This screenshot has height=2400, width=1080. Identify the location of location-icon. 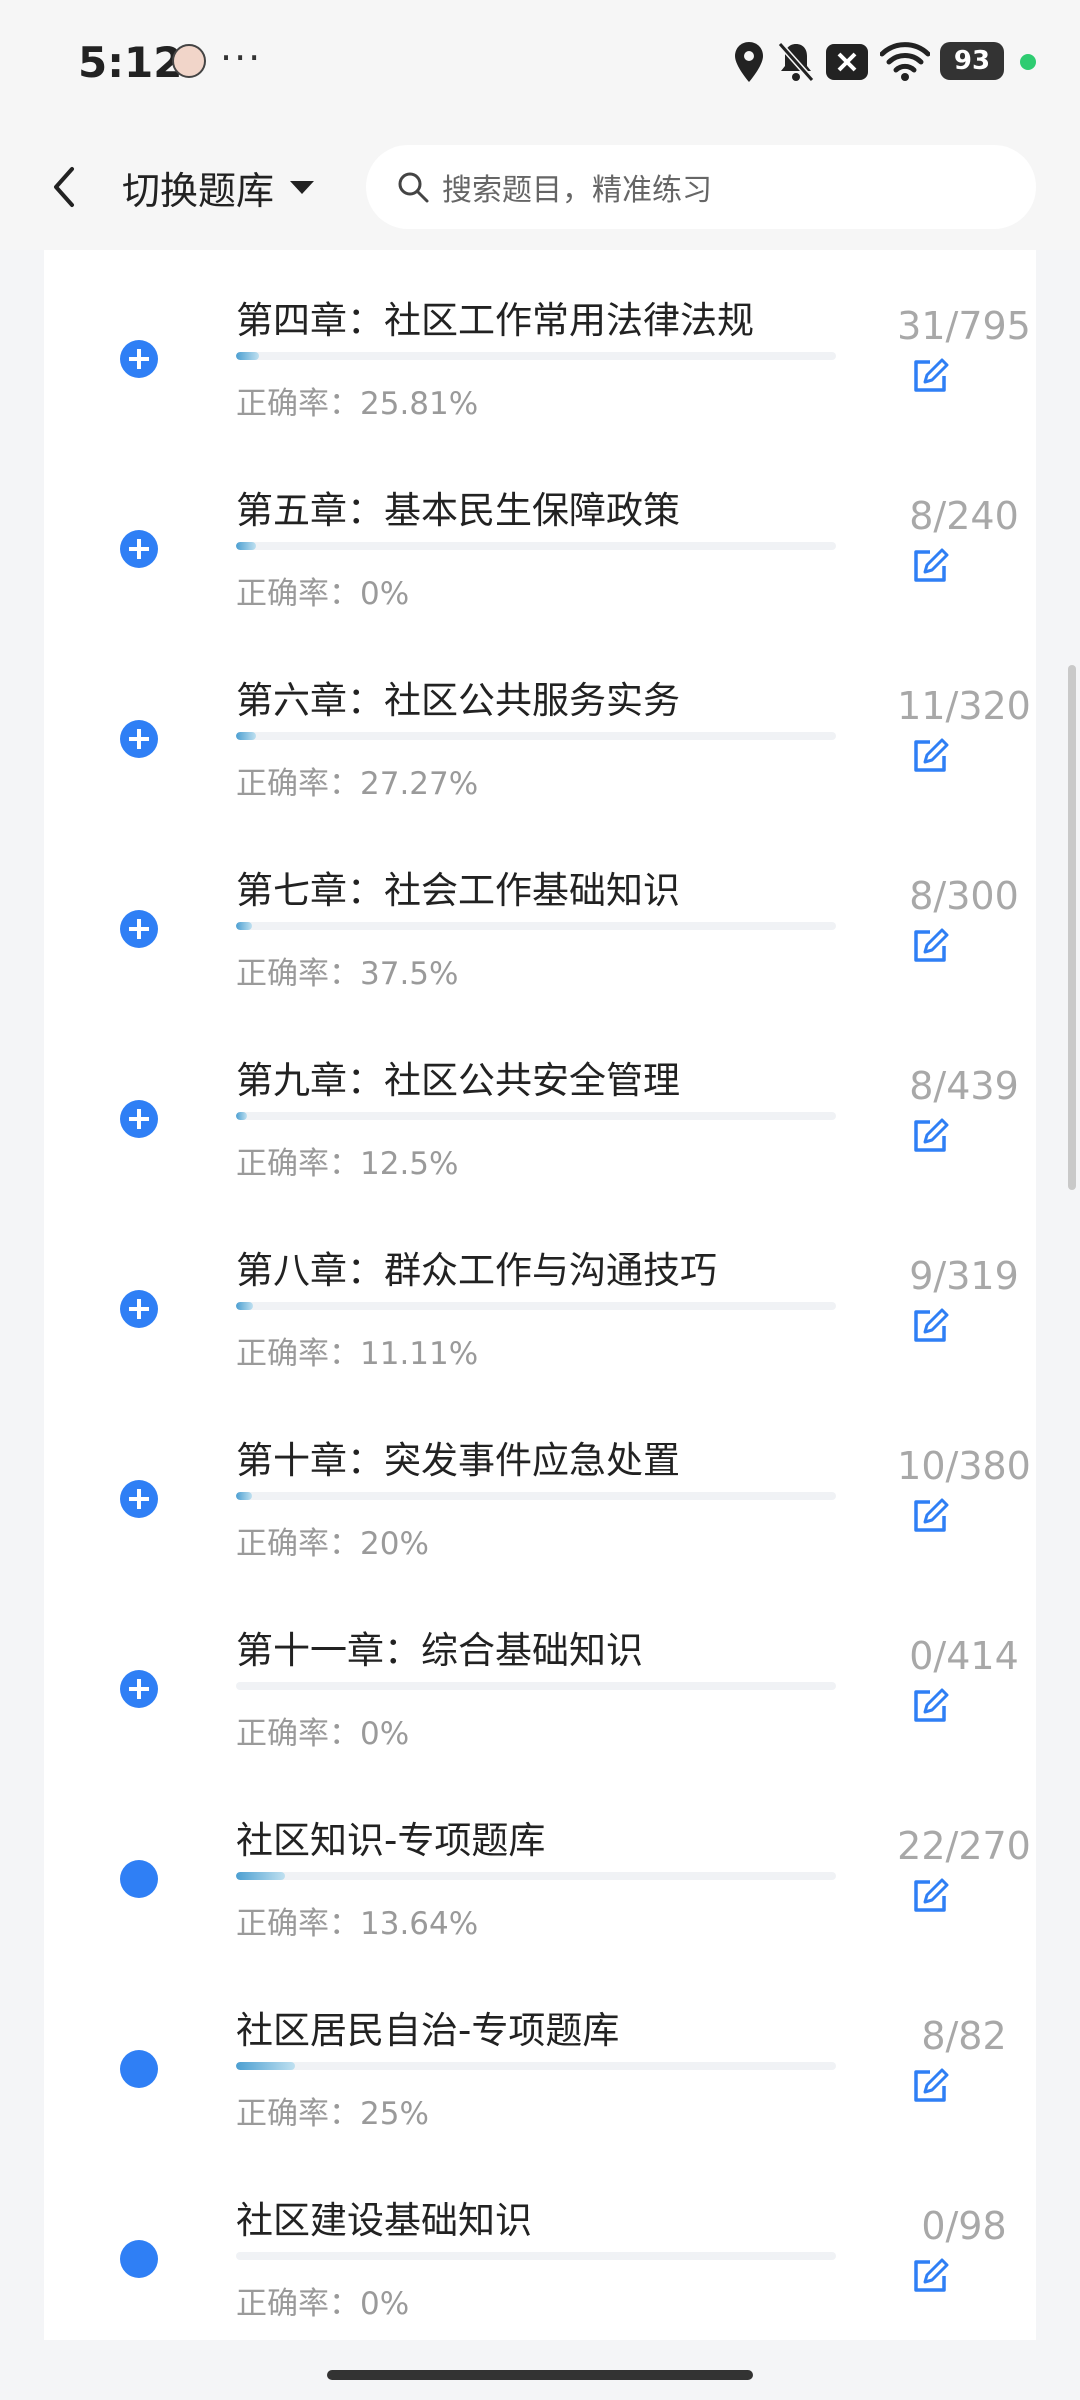
(749, 62).